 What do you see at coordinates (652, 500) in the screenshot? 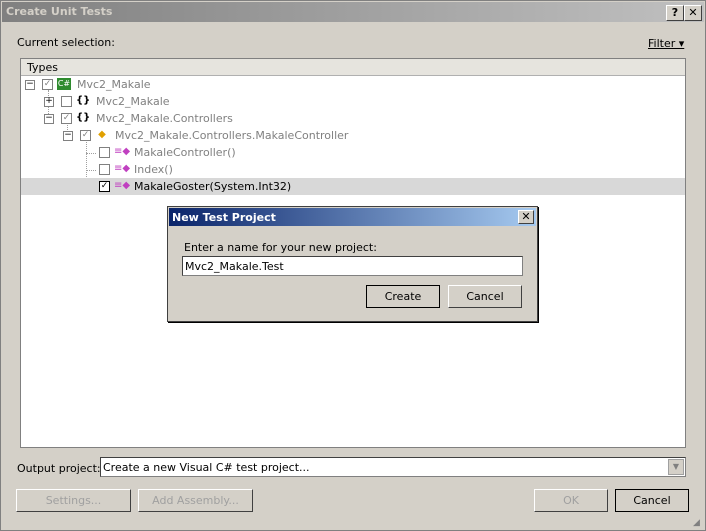
I see `cancel-button: Cancel` at bounding box center [652, 500].